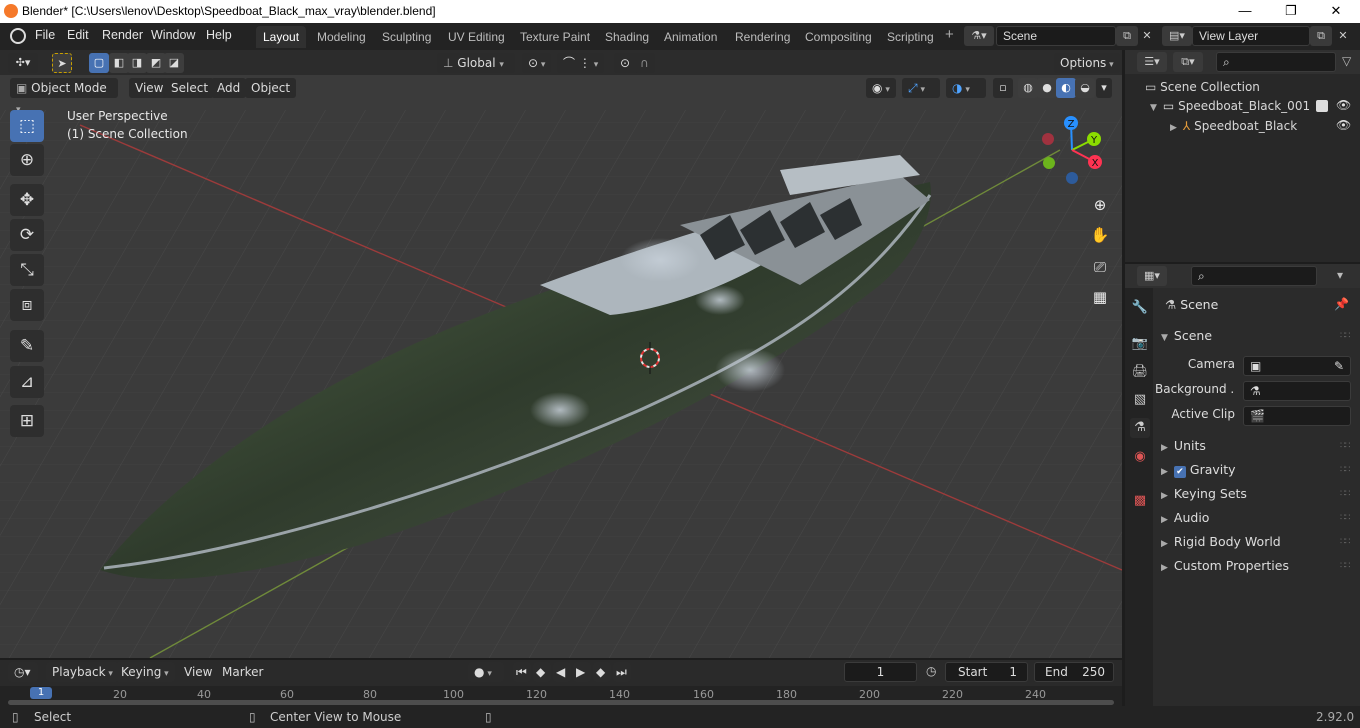 This screenshot has width=1360, height=728. Describe the element at coordinates (1140, 372) in the screenshot. I see `tab-output-icon: 🖨` at that location.